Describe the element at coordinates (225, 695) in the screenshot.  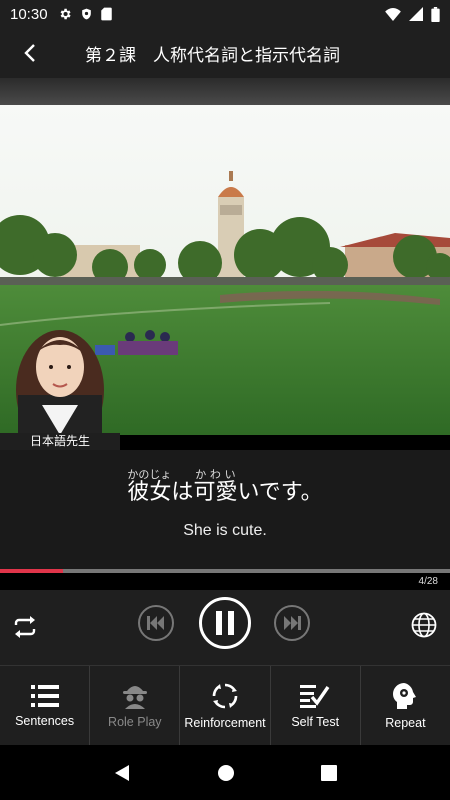
I see `cycle-icon` at that location.